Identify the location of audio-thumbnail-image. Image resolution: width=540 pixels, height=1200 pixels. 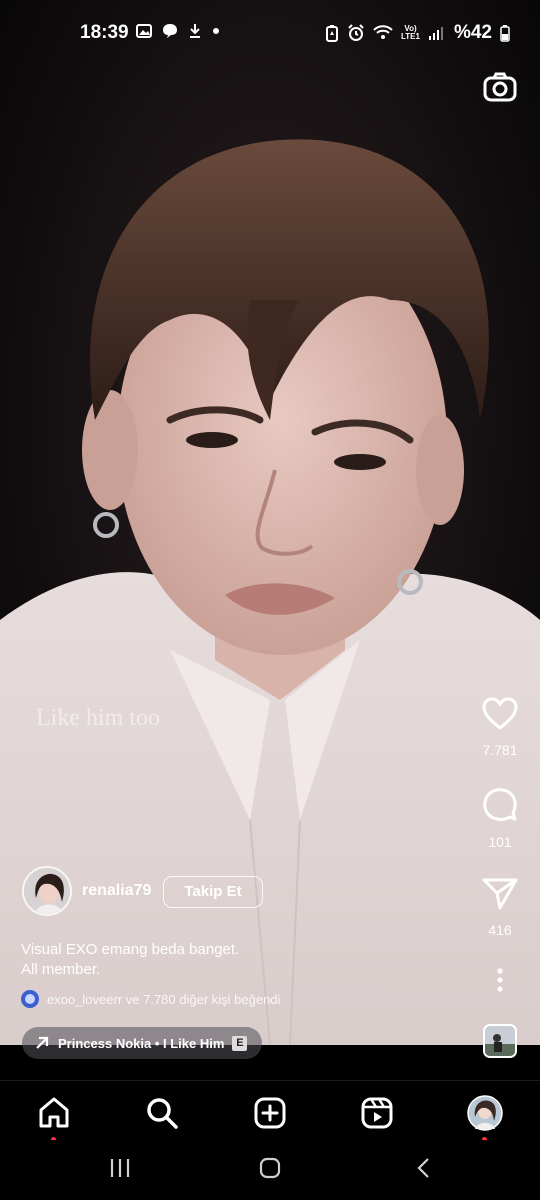
(500, 1041).